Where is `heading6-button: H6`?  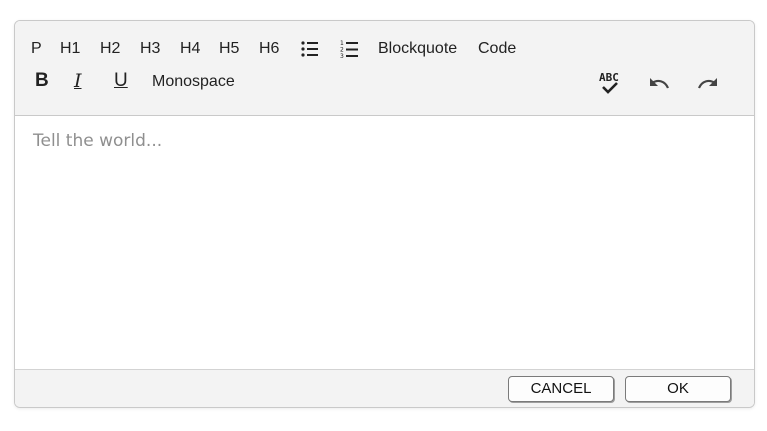
heading6-button: H6 is located at coordinates (269, 49).